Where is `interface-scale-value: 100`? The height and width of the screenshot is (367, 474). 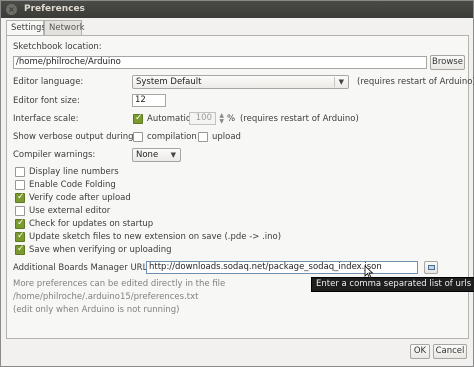
interface-scale-value: 100 is located at coordinates (203, 118).